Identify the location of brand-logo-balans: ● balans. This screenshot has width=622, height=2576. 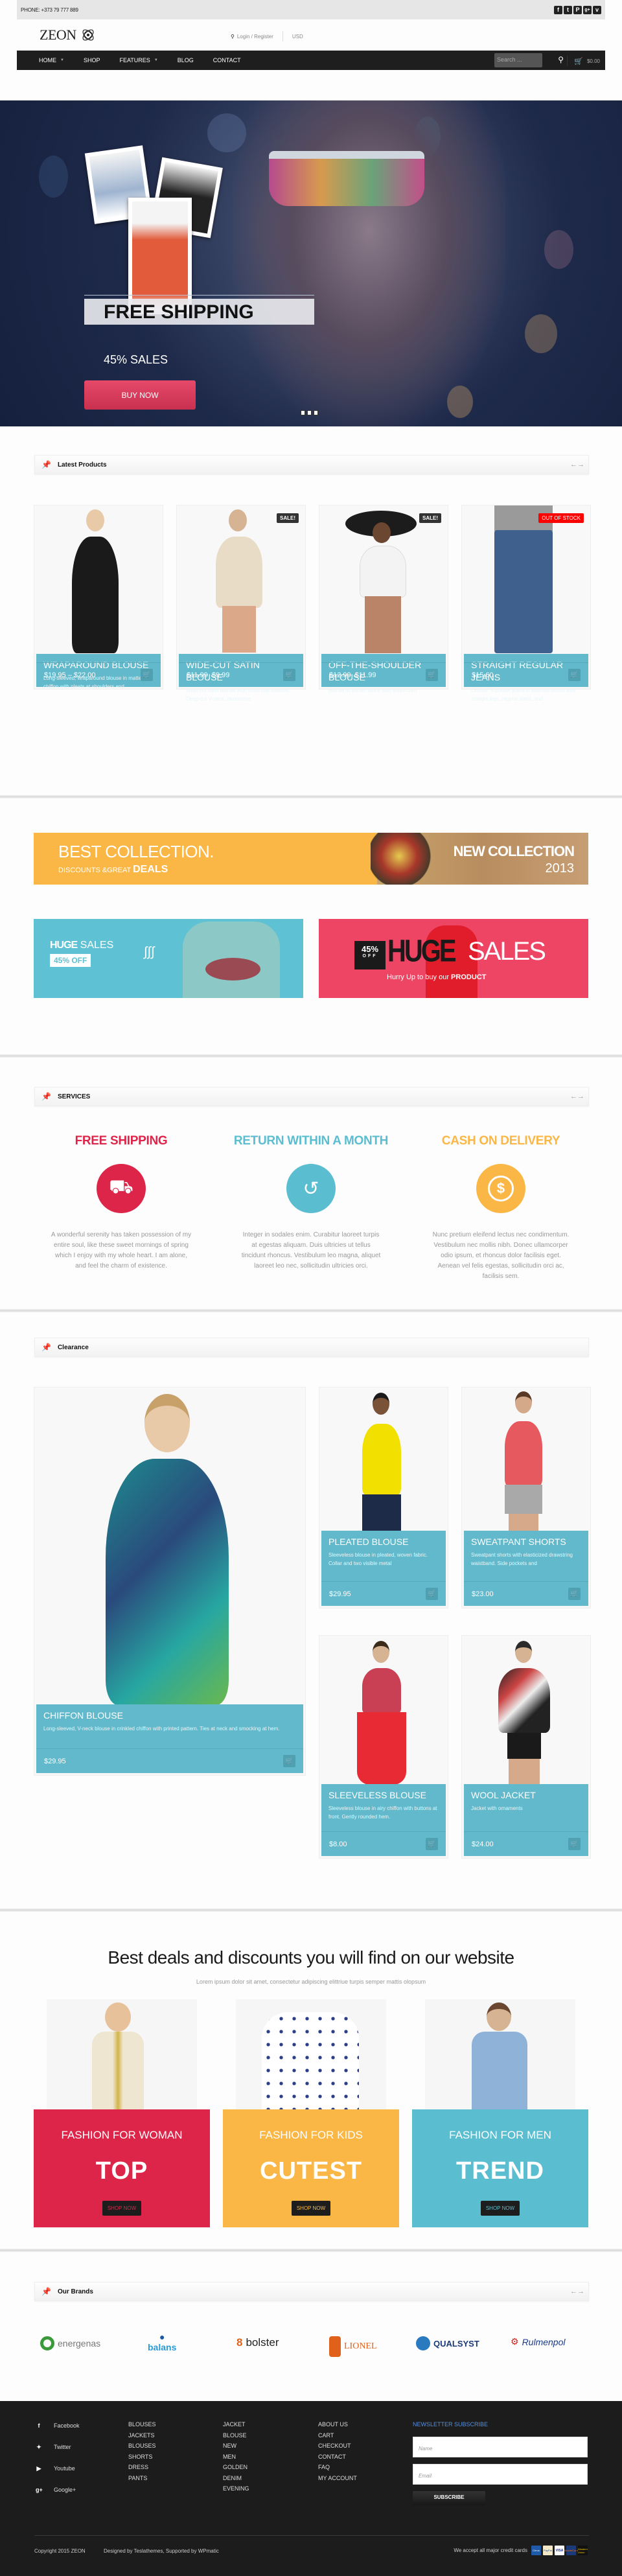
(162, 2342).